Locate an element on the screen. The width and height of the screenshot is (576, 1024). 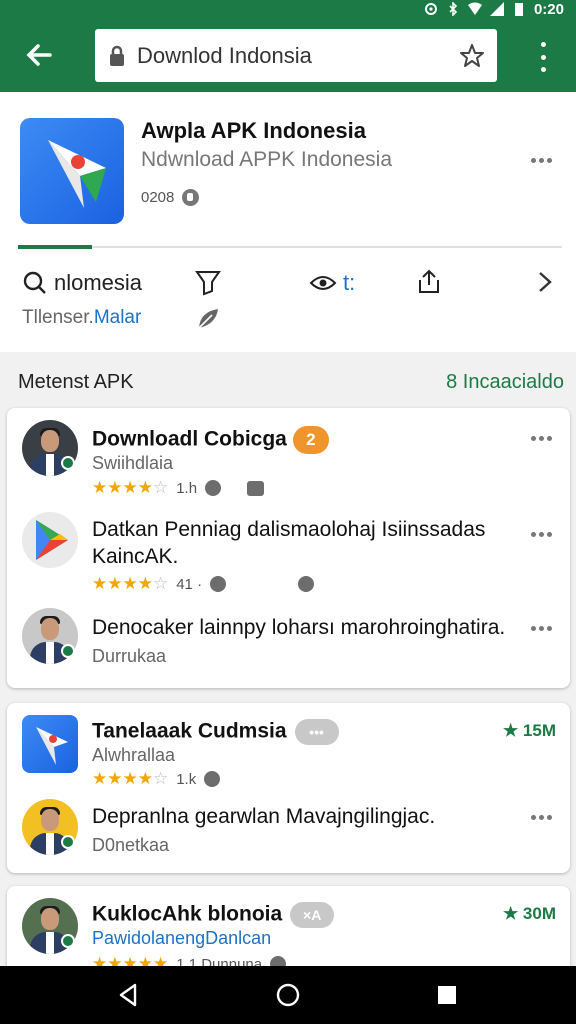
share-action is located at coordinates (429, 282).